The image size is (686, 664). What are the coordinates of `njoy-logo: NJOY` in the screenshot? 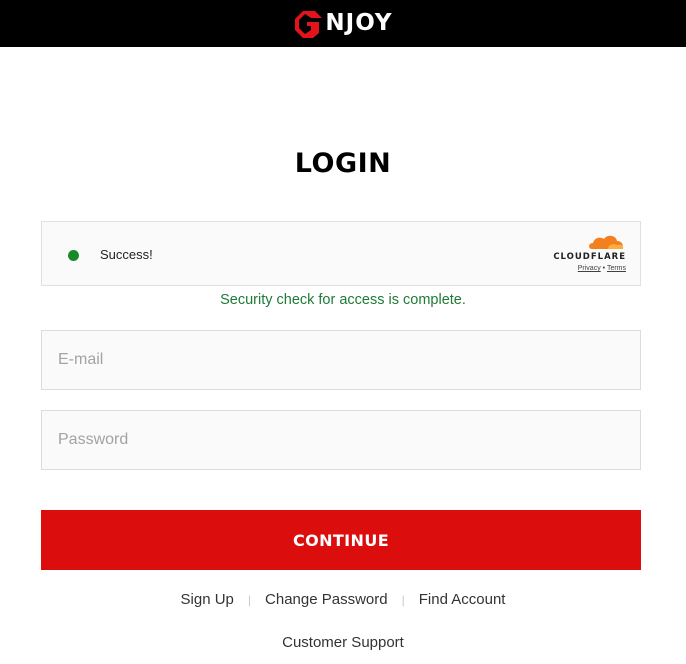 It's located at (342, 24).